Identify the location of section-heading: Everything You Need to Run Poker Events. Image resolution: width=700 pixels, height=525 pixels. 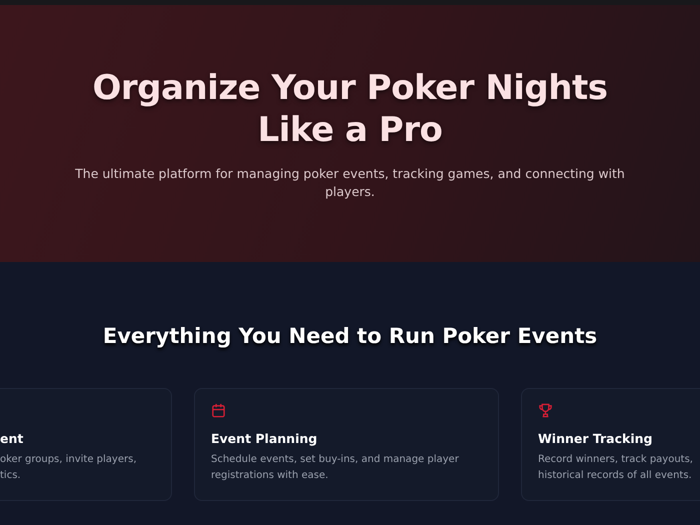
(350, 336).